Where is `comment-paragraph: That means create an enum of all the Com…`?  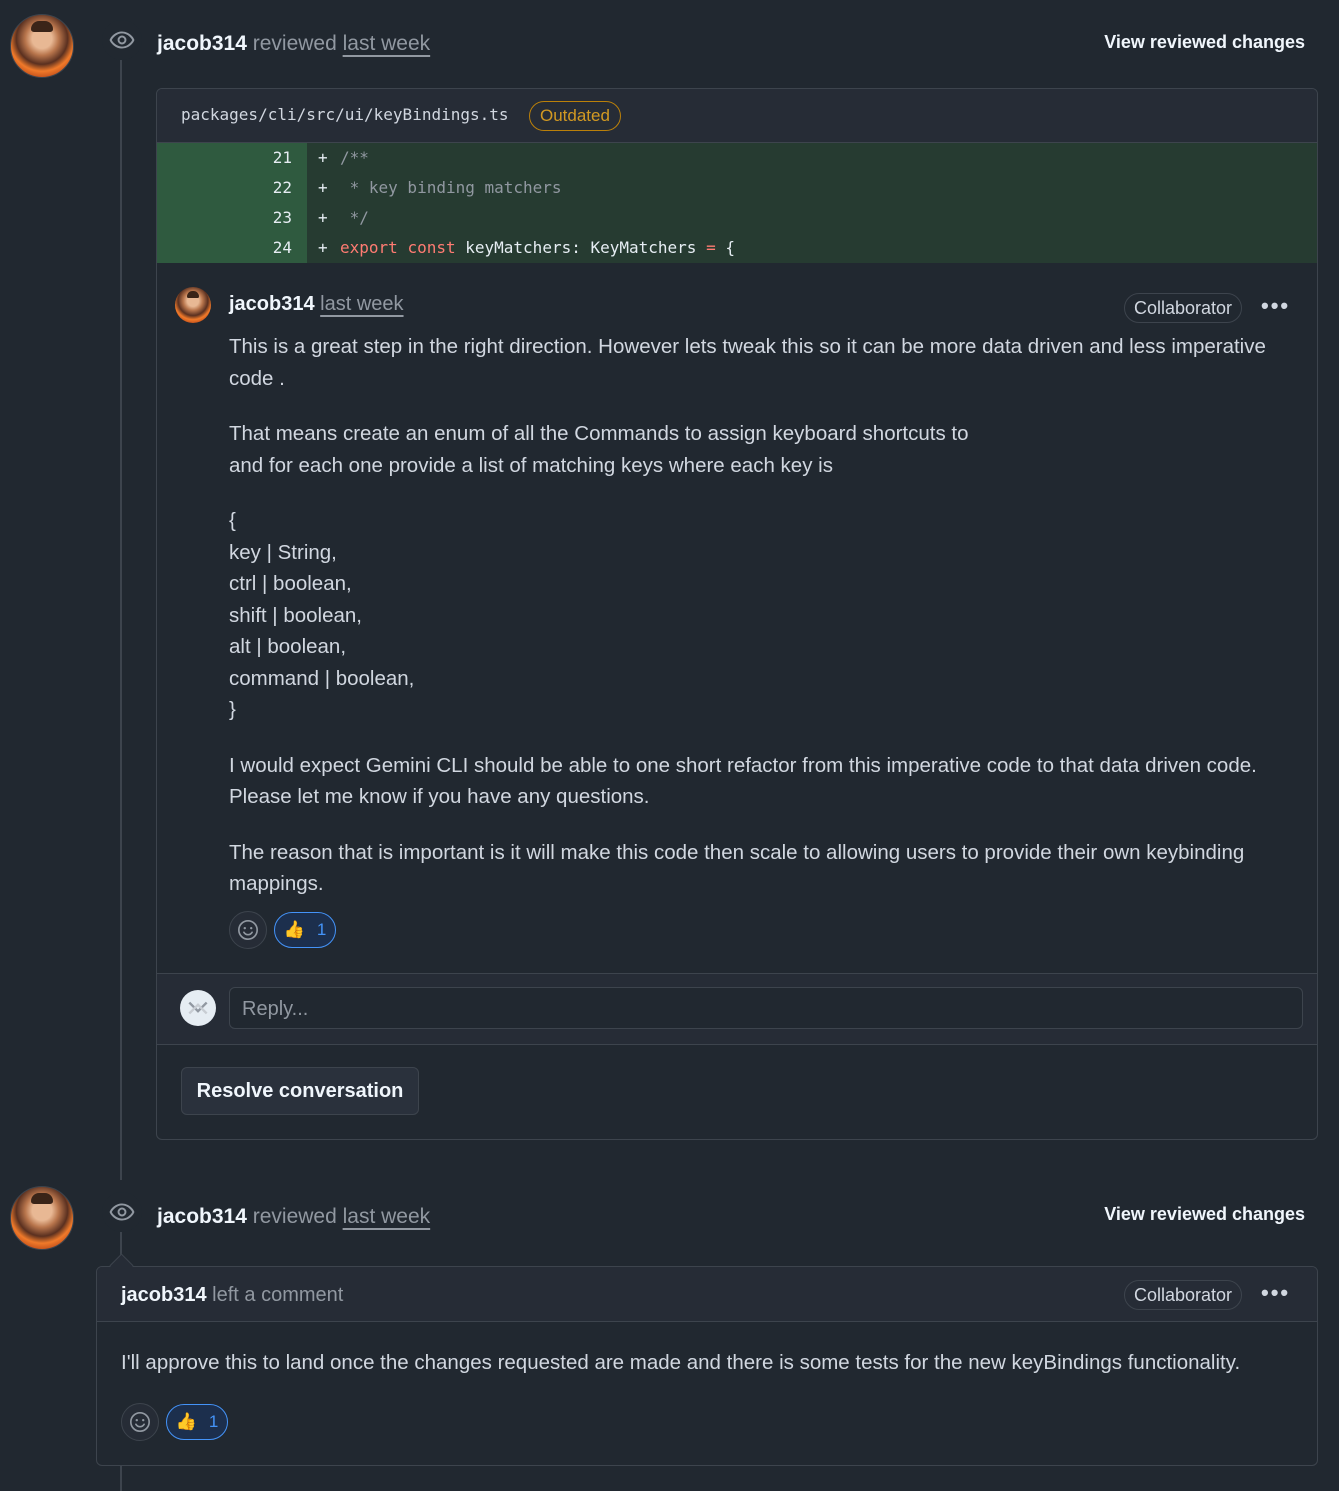 comment-paragraph: That means create an enum of all the Com… is located at coordinates (599, 433).